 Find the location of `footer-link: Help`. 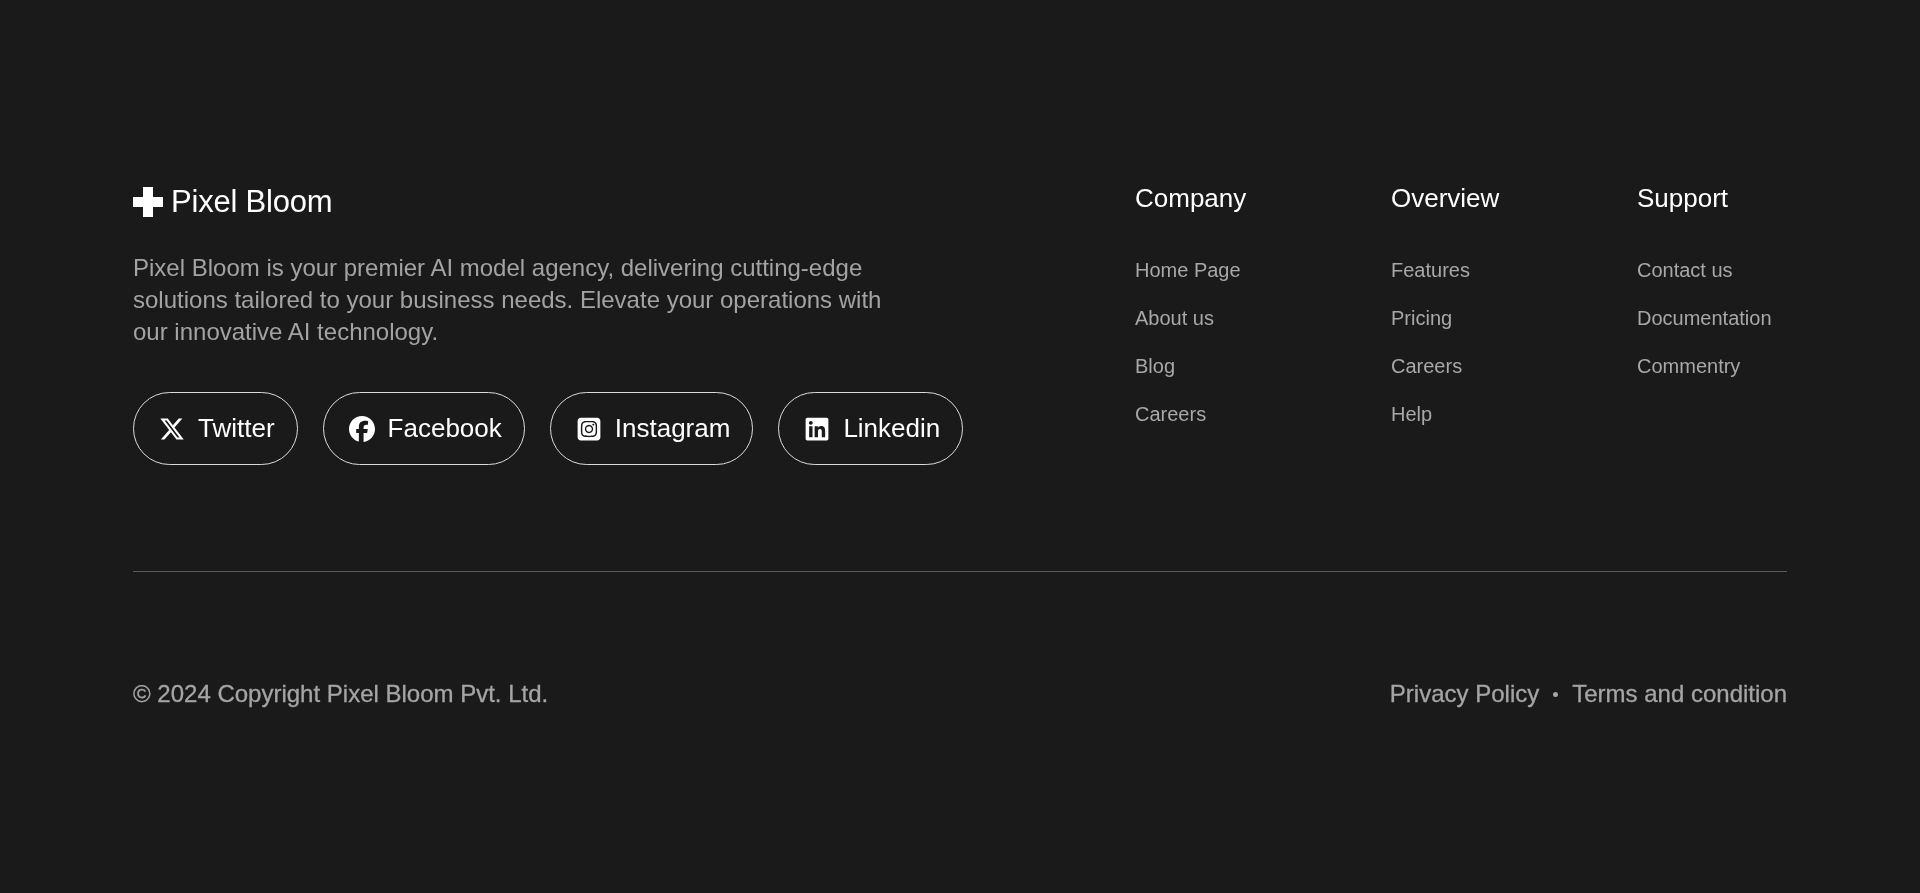

footer-link: Help is located at coordinates (1412, 414).